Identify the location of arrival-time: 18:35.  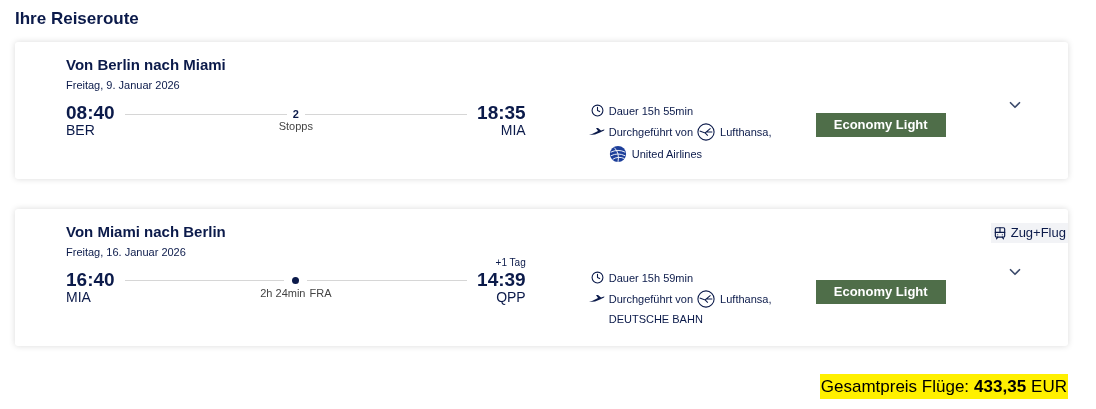
(501, 113).